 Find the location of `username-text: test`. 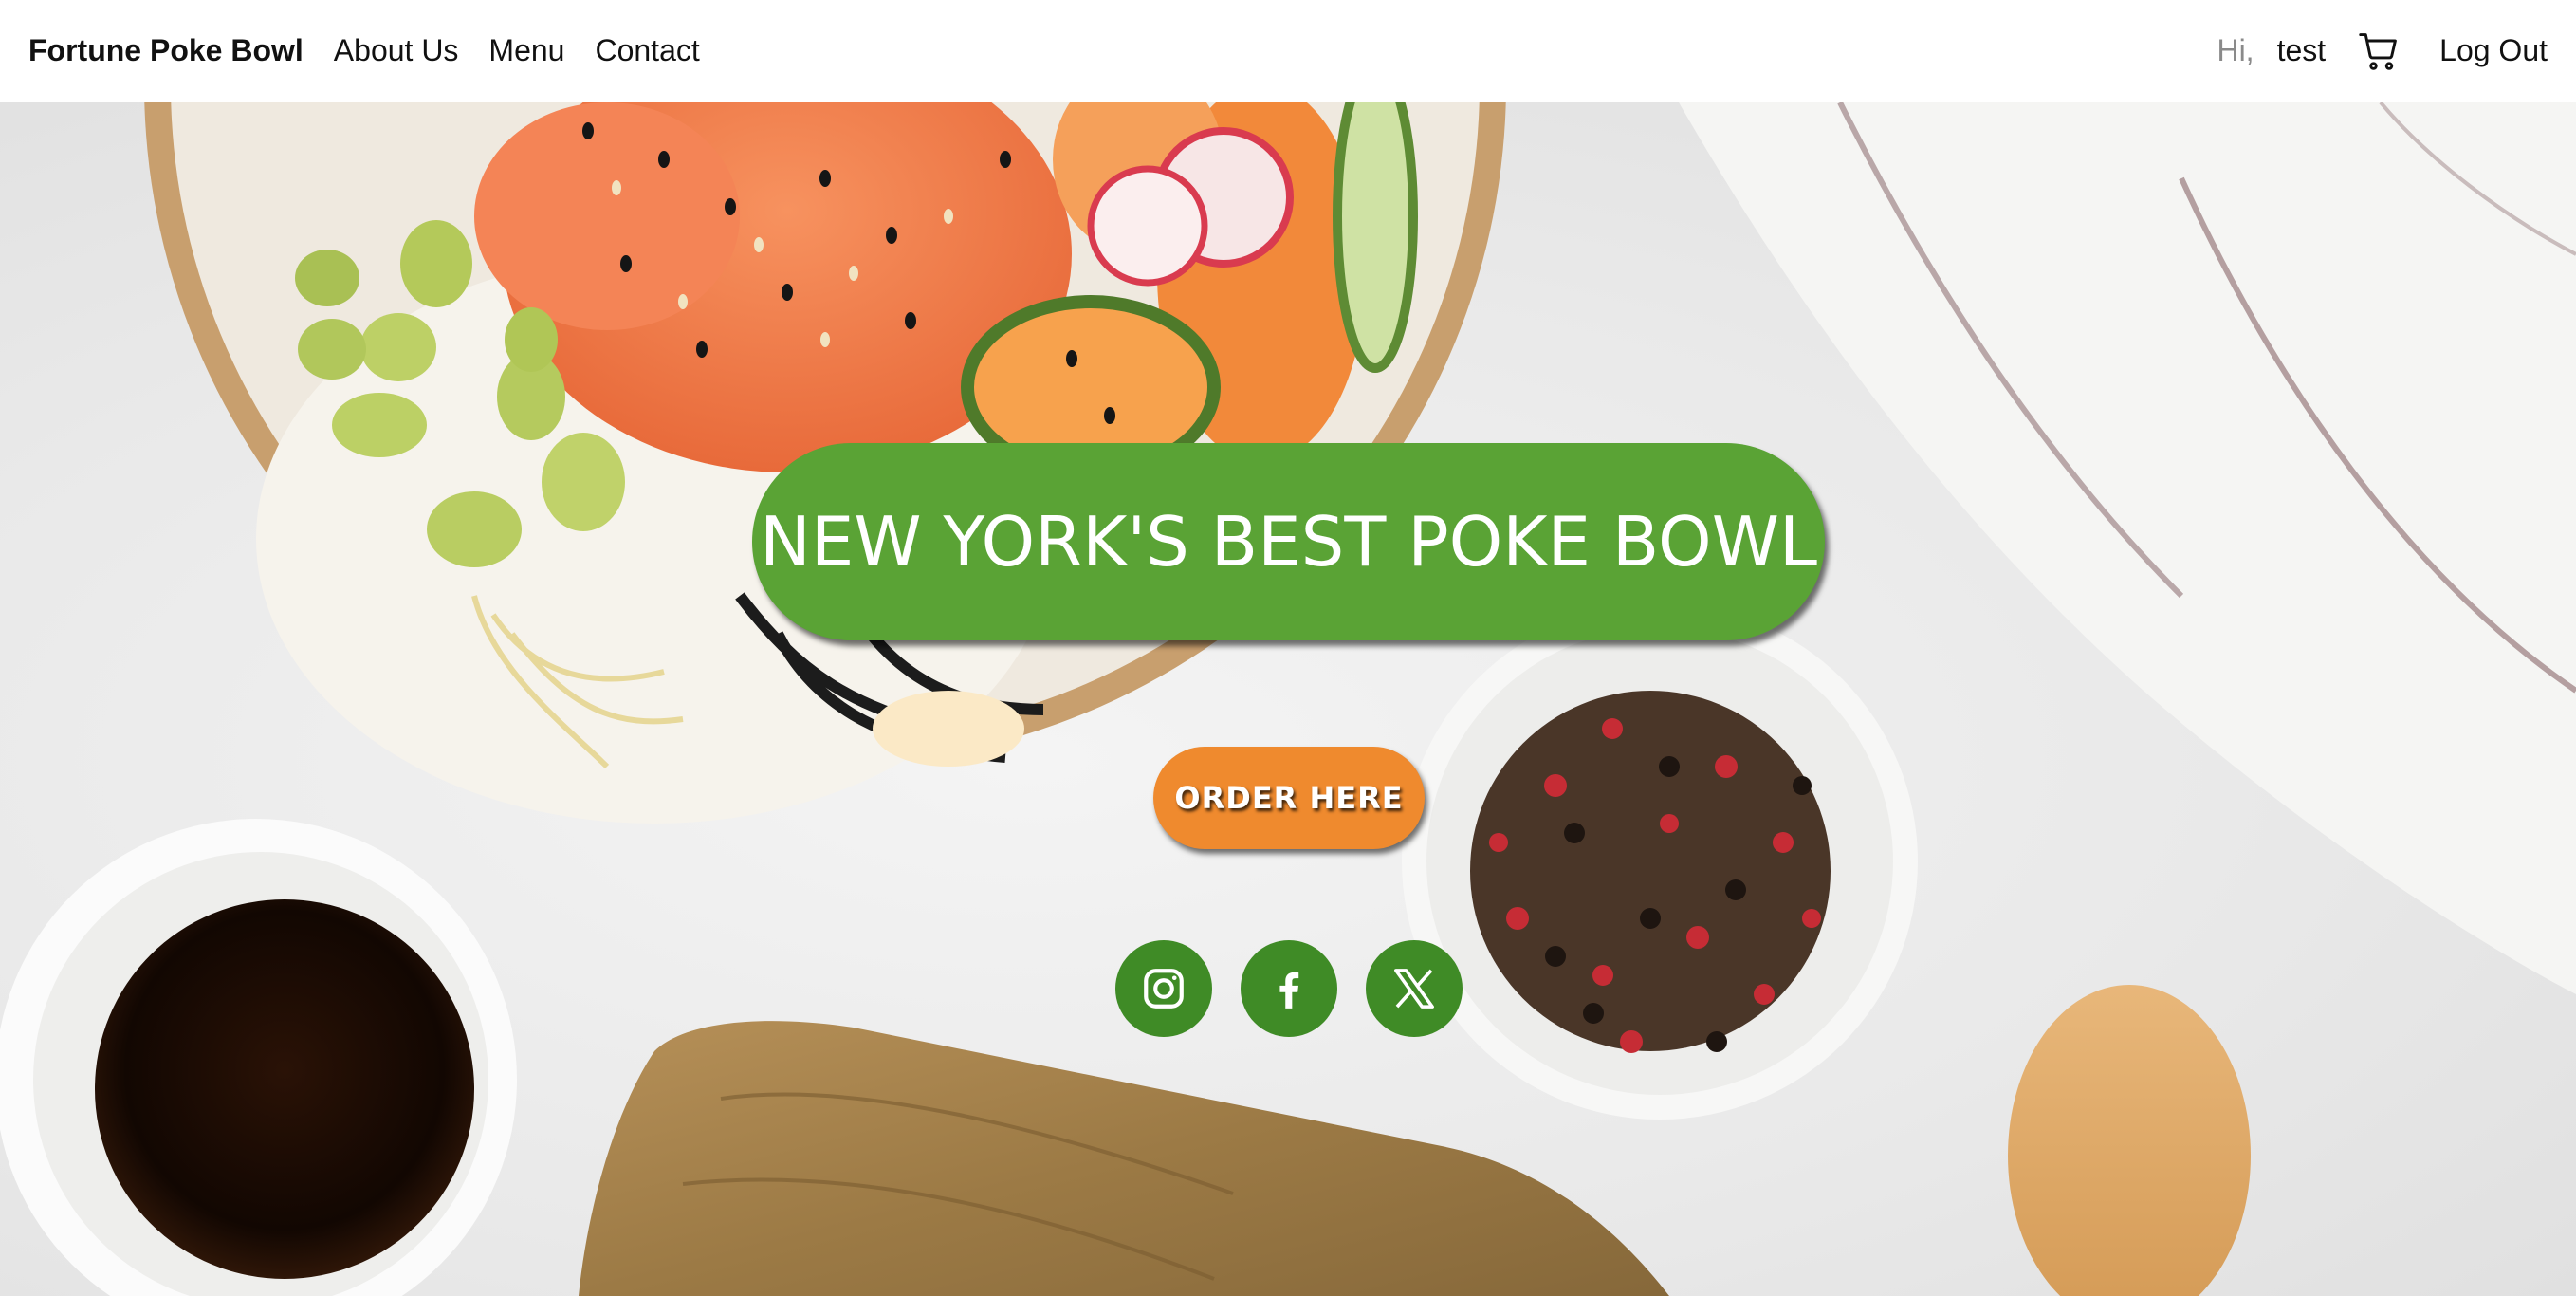

username-text: test is located at coordinates (2301, 50).